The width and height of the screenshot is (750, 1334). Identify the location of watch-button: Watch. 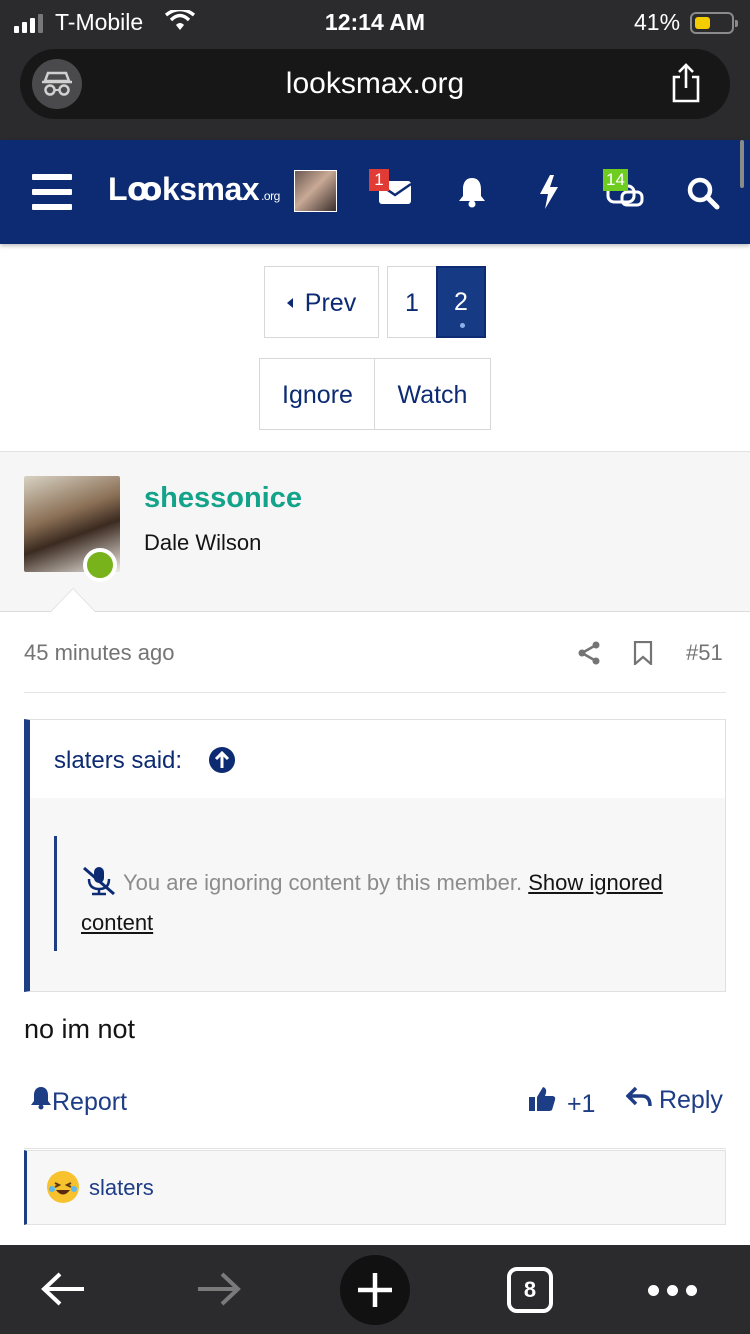
(432, 394).